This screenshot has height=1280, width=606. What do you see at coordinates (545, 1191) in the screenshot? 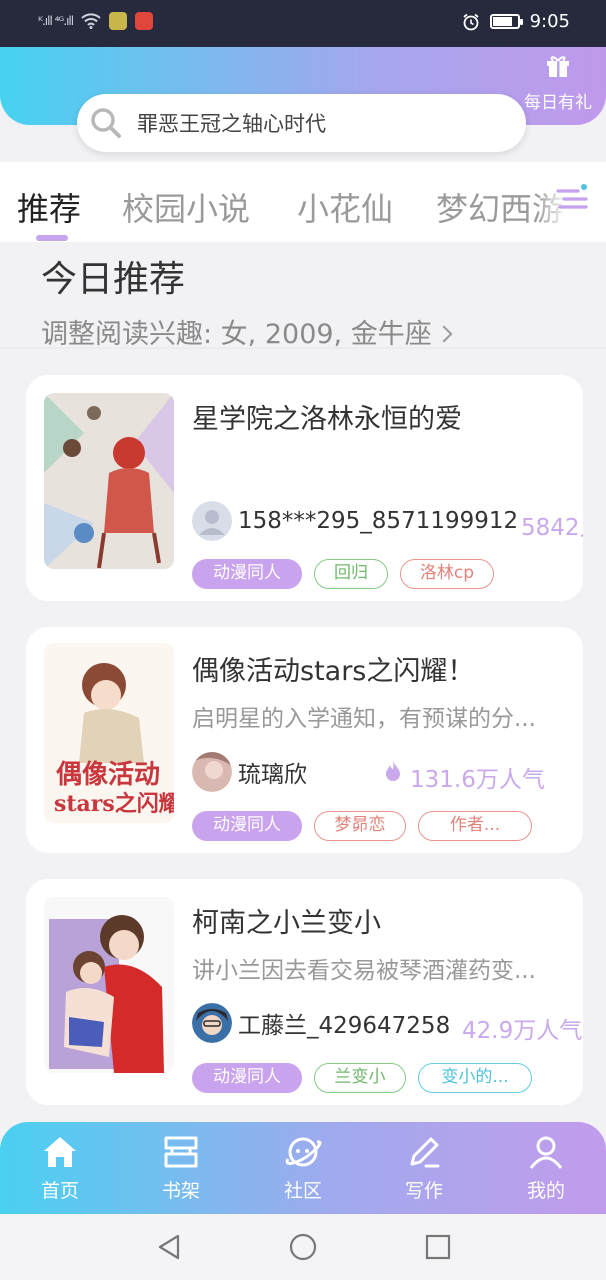
I see `nav-label: 我的` at bounding box center [545, 1191].